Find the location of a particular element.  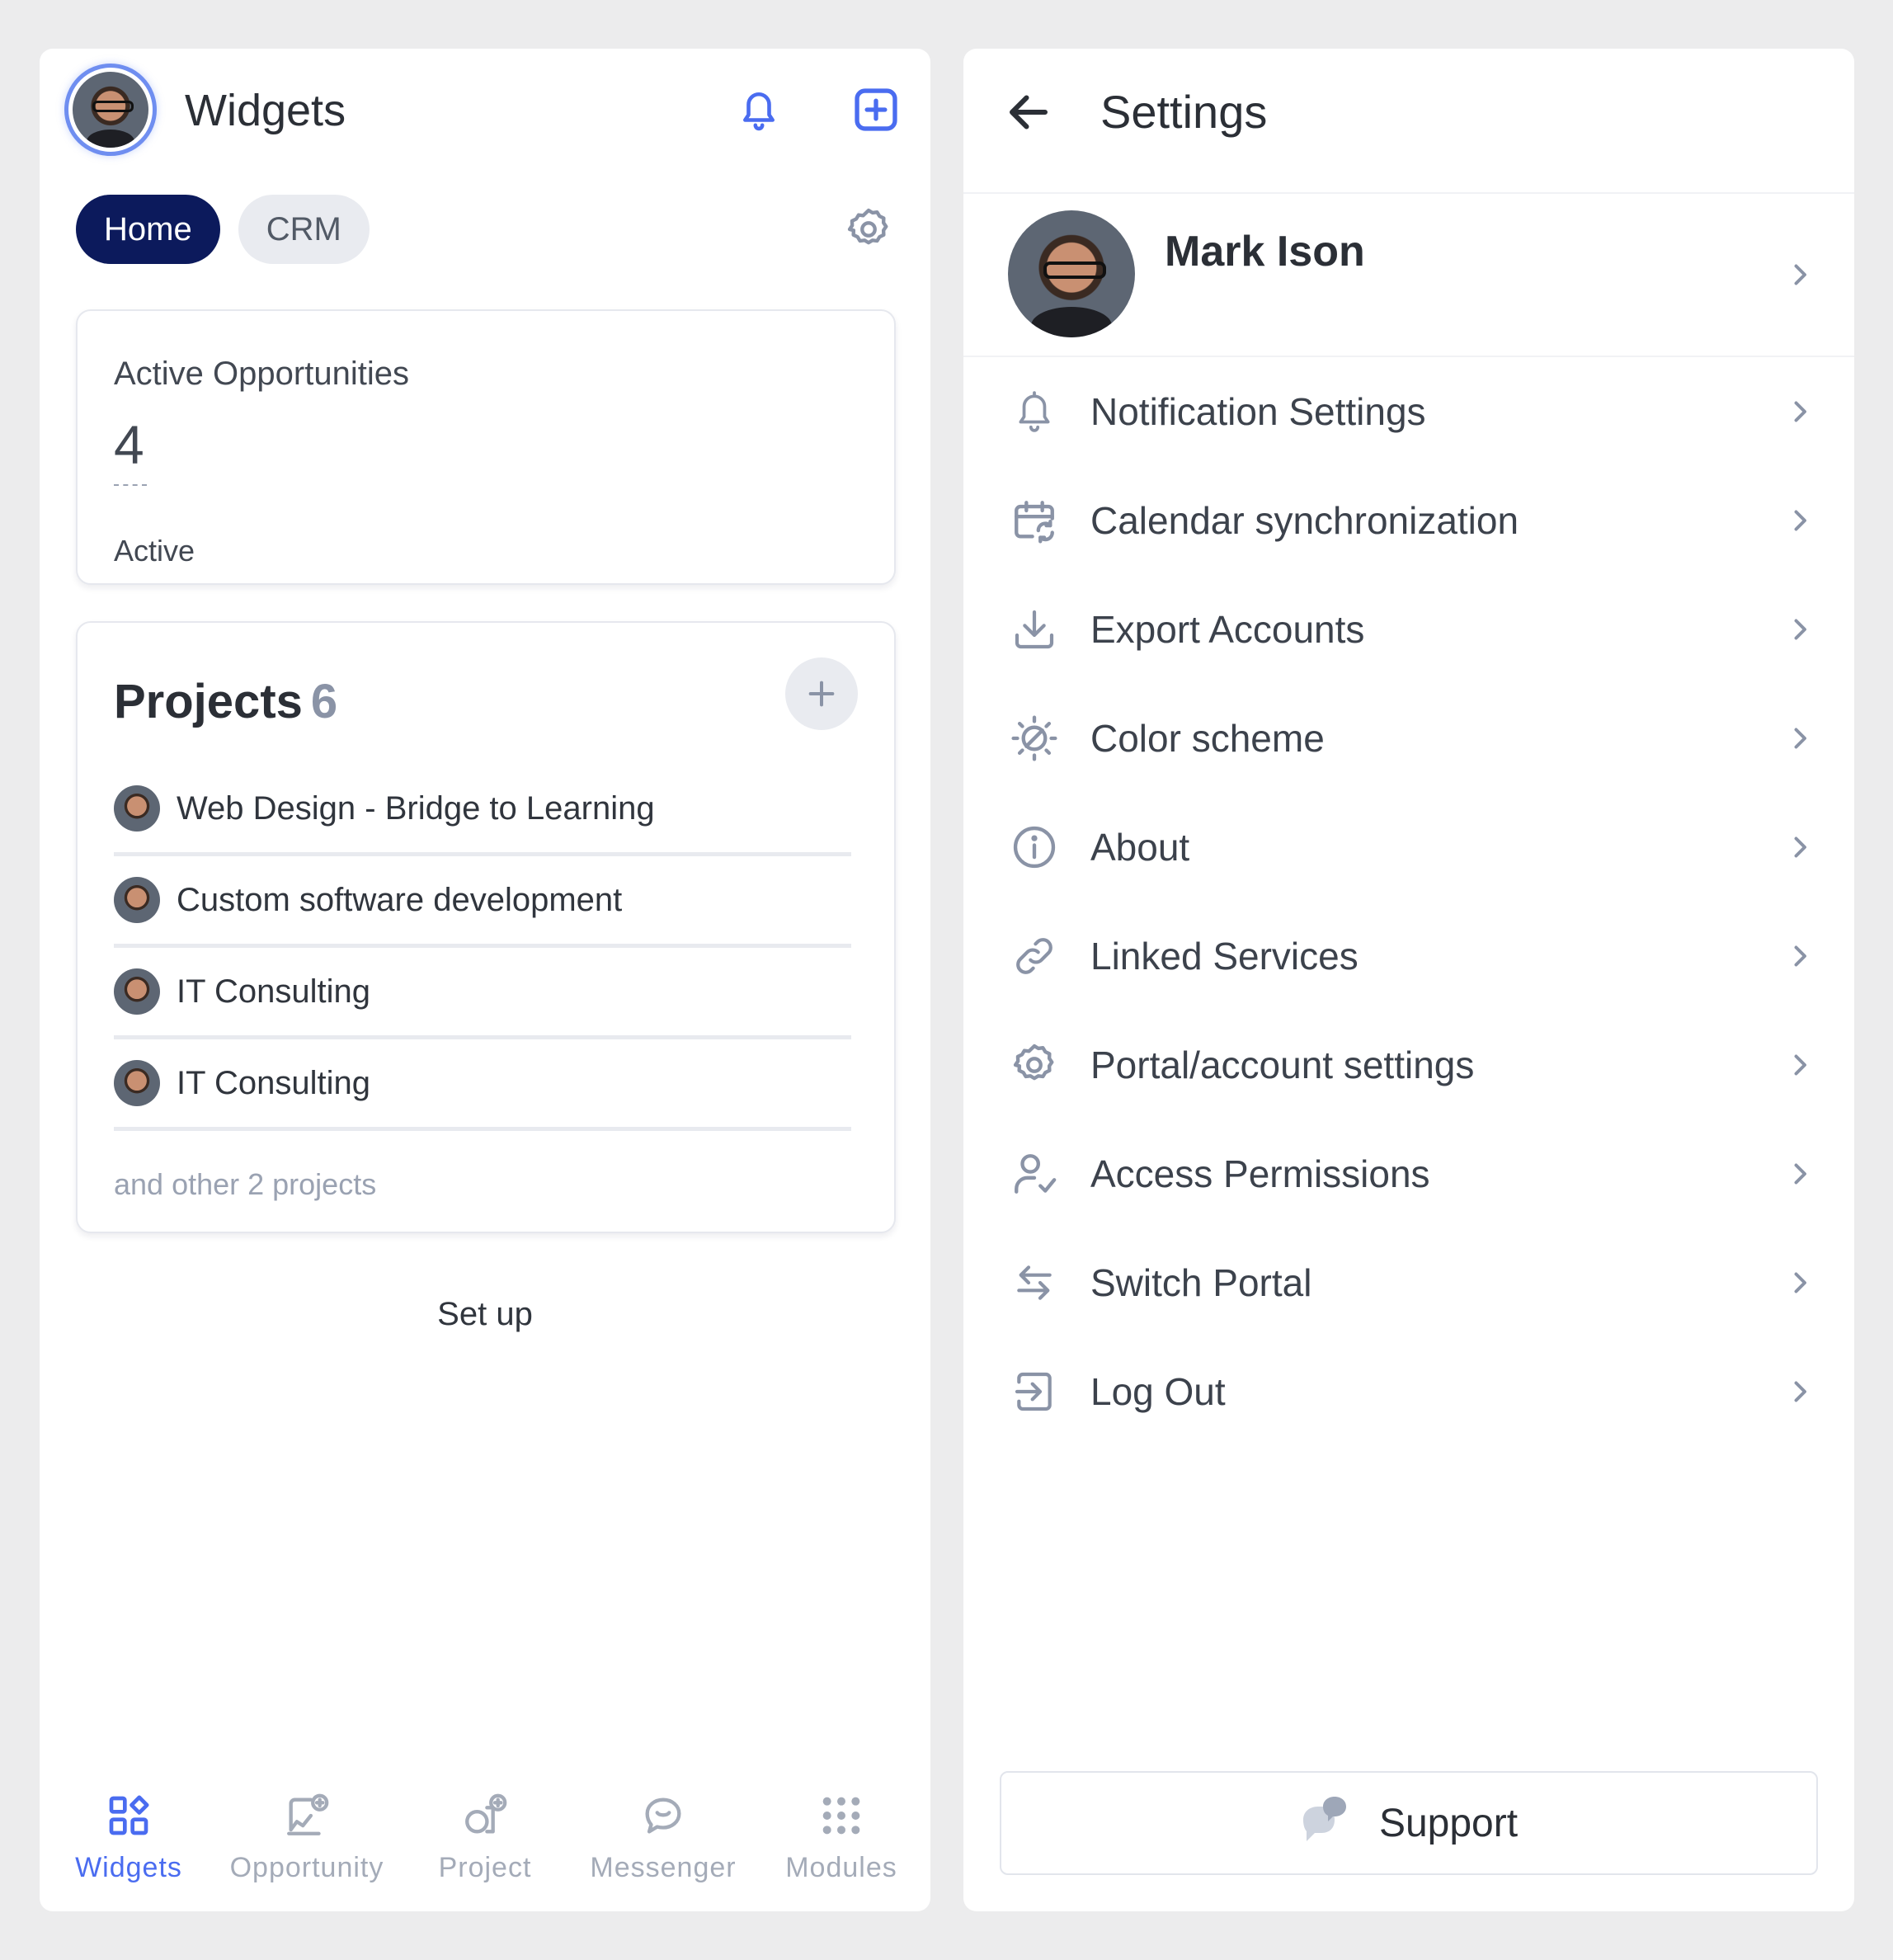

plus-icon is located at coordinates (821, 694).